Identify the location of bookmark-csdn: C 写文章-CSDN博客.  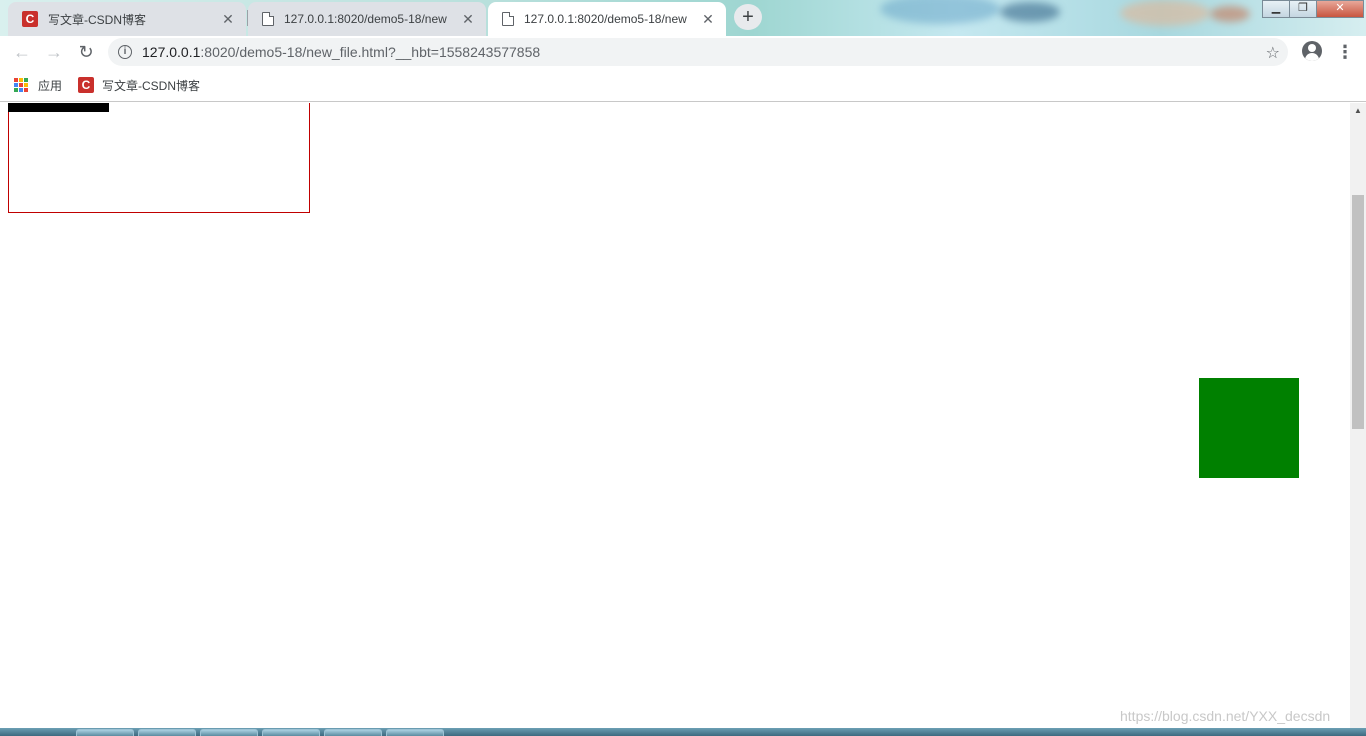
(139, 85).